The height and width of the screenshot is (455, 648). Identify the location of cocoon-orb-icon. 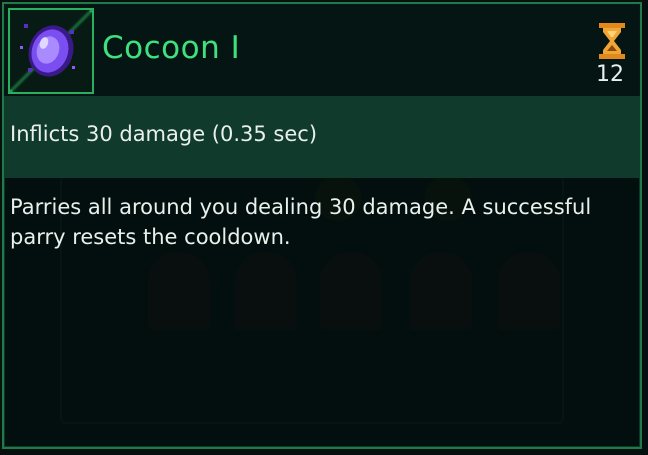
(51, 51).